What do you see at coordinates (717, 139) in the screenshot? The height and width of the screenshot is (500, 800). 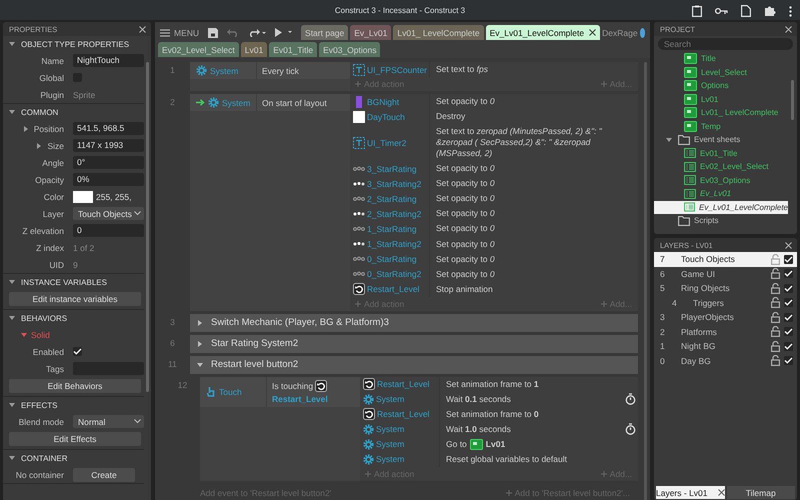 I see `folder-item: Event sheets` at bounding box center [717, 139].